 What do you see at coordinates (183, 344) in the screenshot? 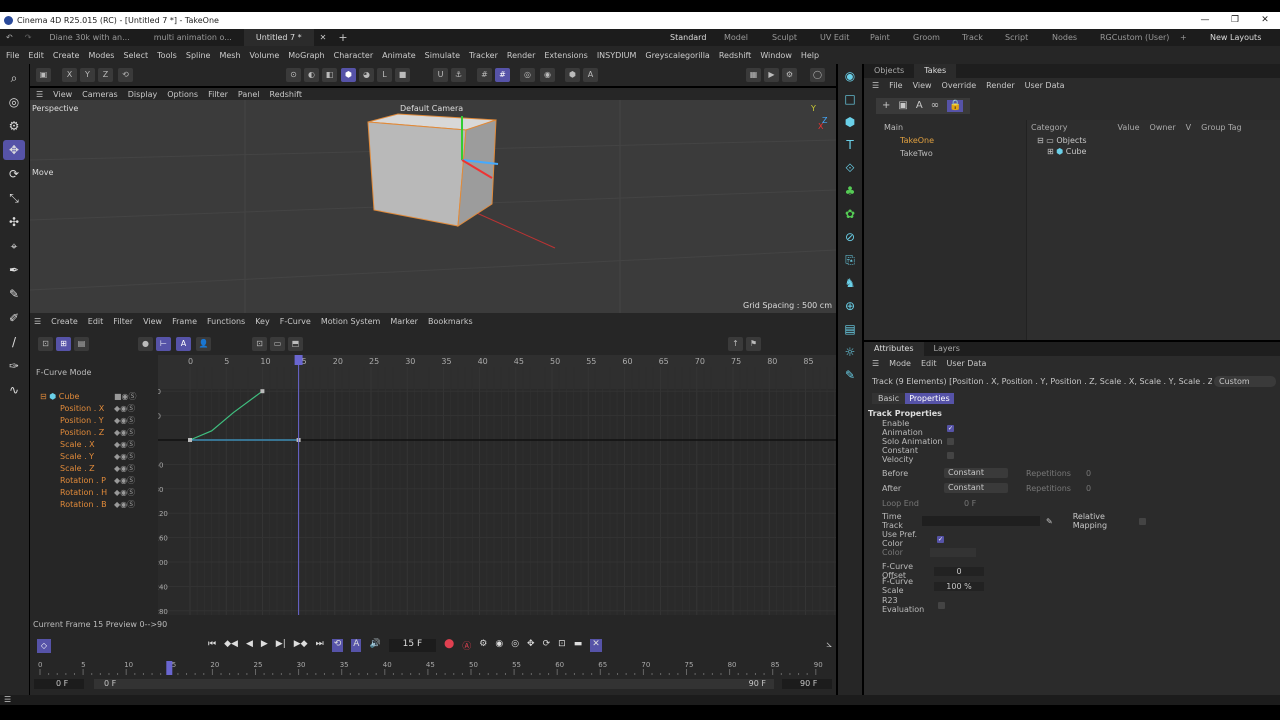
I see `timeline-tool-icon: A` at bounding box center [183, 344].